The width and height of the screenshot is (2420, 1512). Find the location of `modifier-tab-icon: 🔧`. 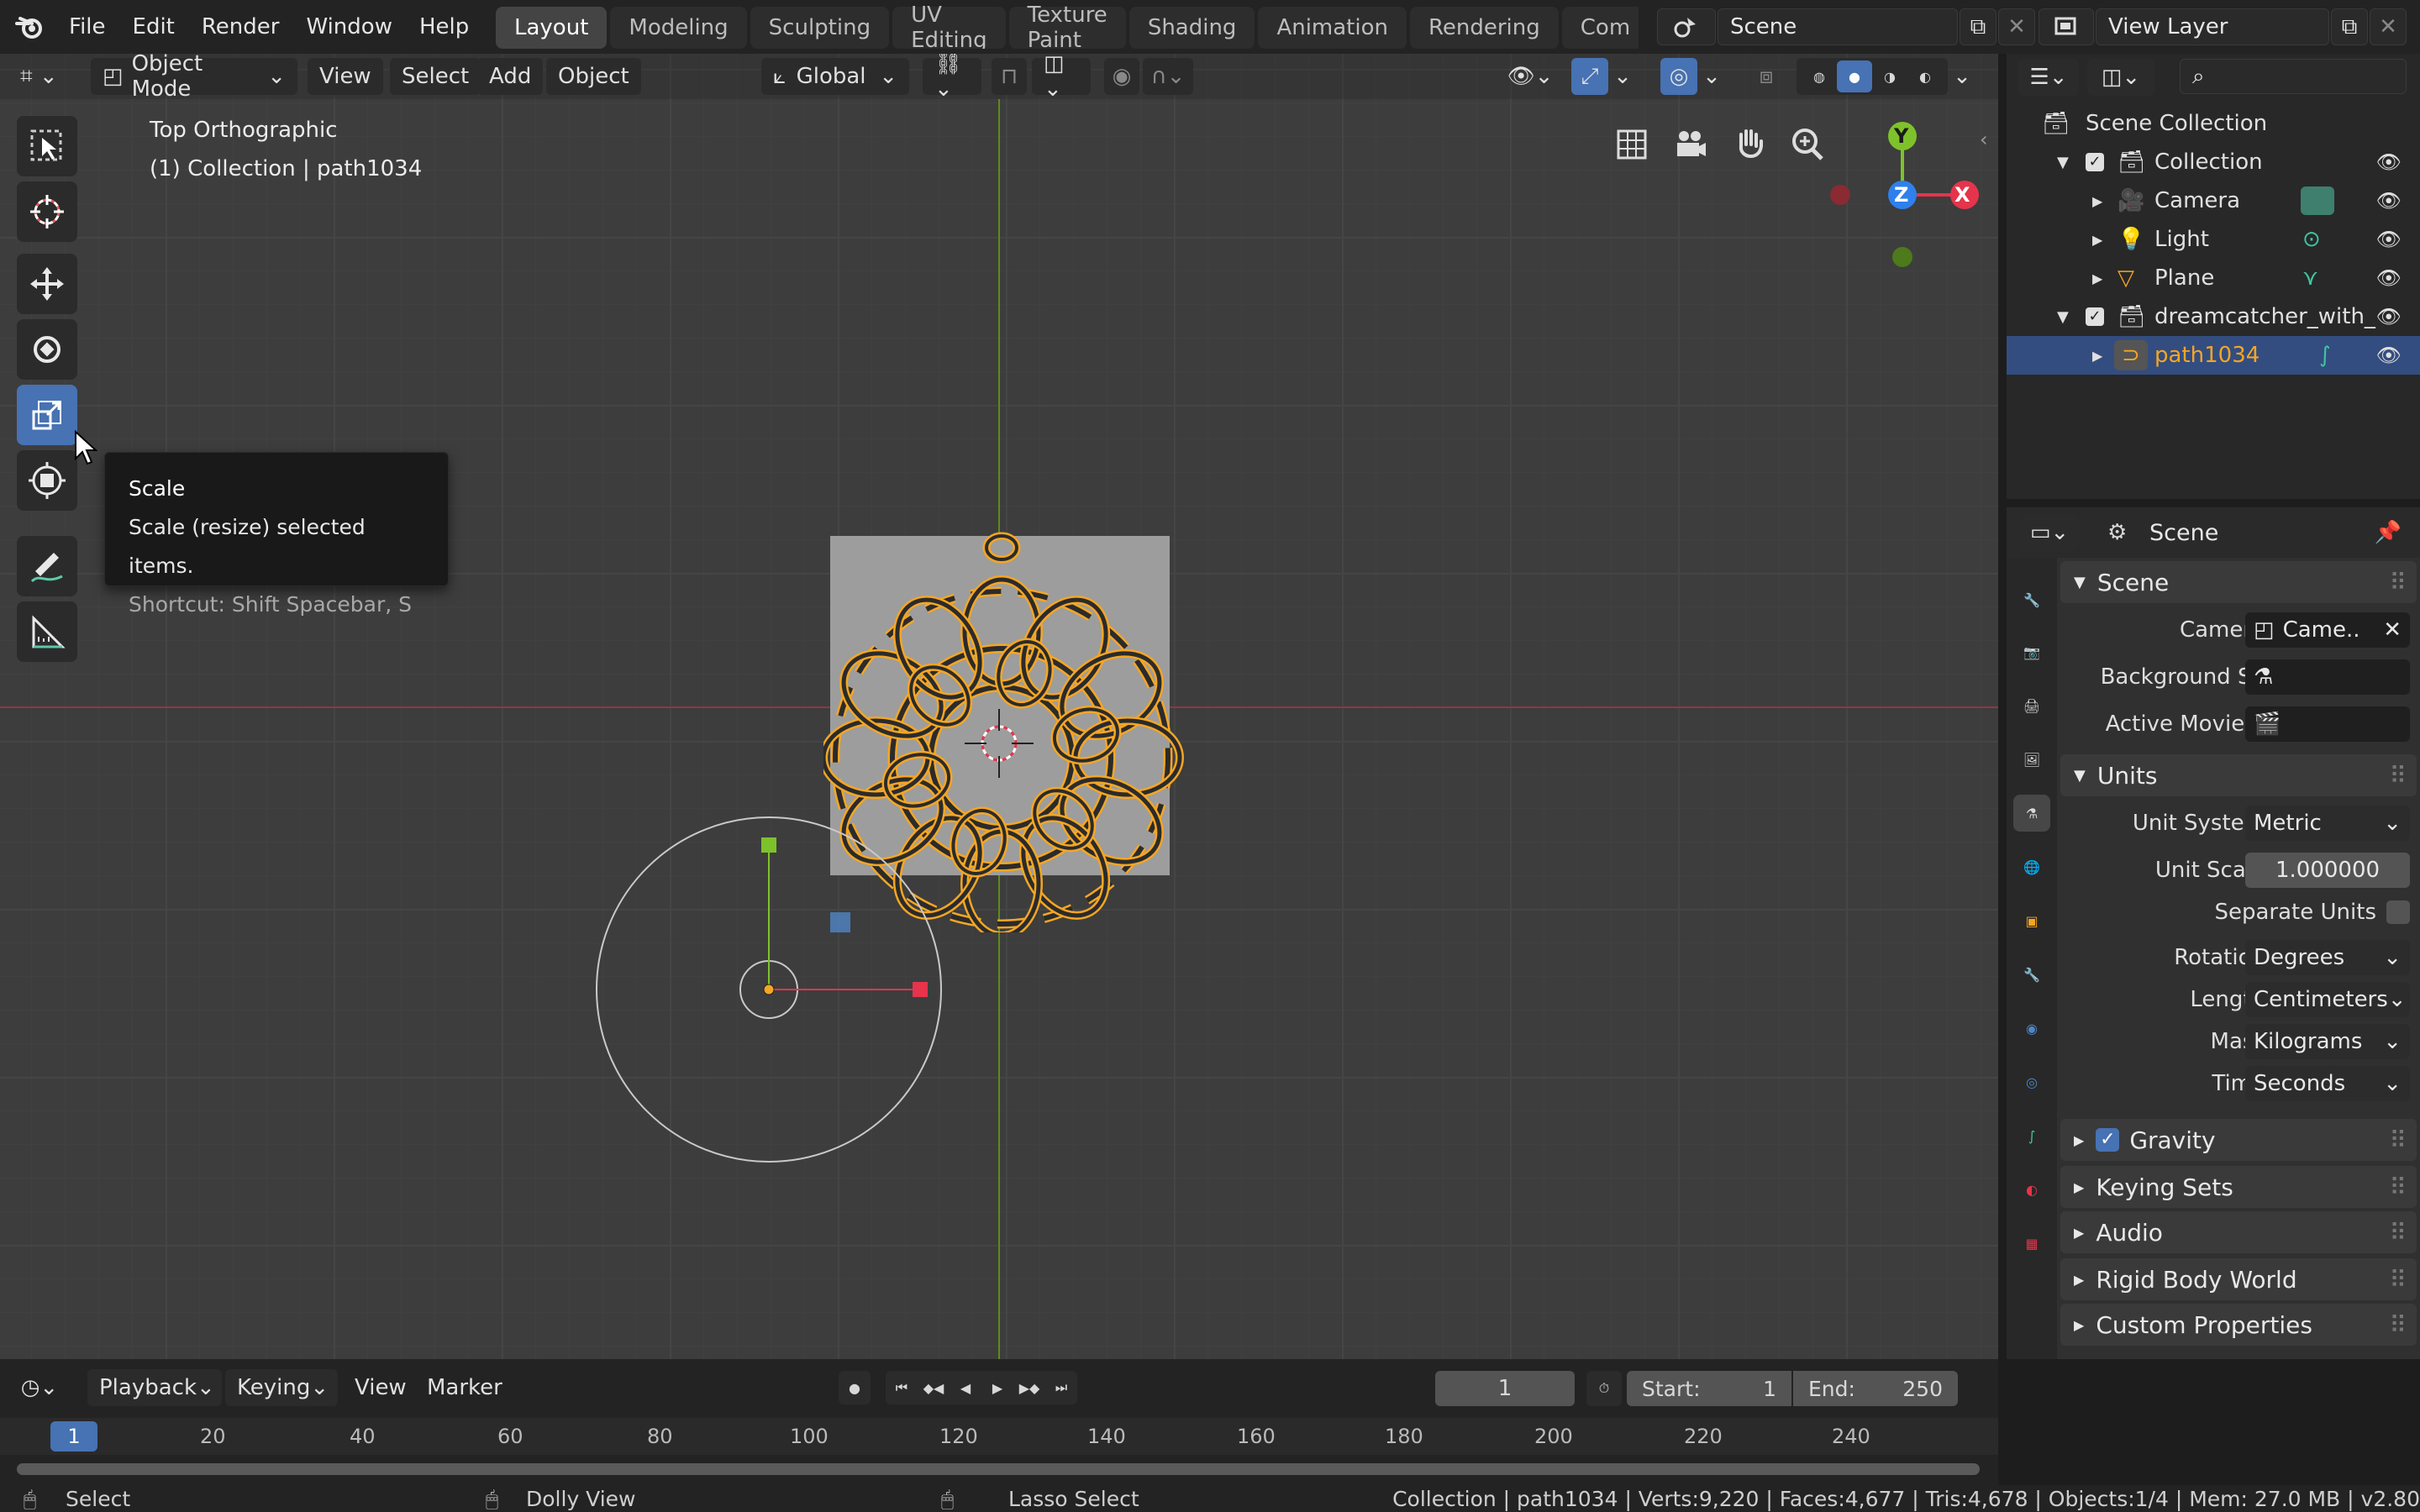

modifier-tab-icon: 🔧 is located at coordinates (2032, 974).